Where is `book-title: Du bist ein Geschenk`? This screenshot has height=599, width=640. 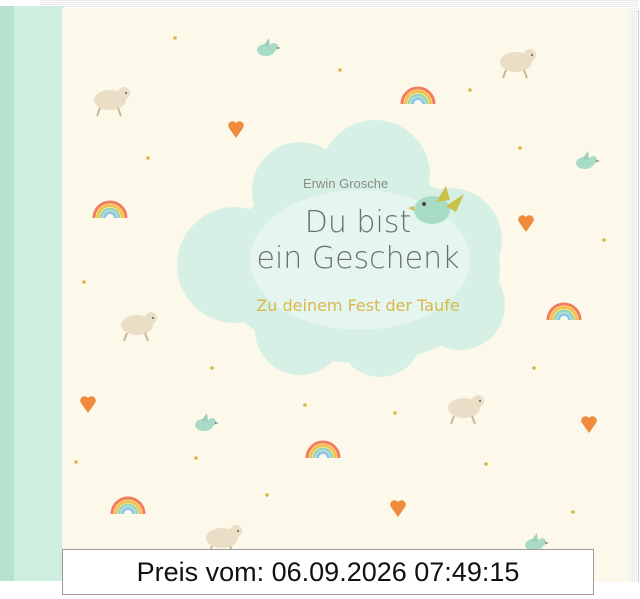
book-title: Du bist ein Geschenk is located at coordinates (358, 241).